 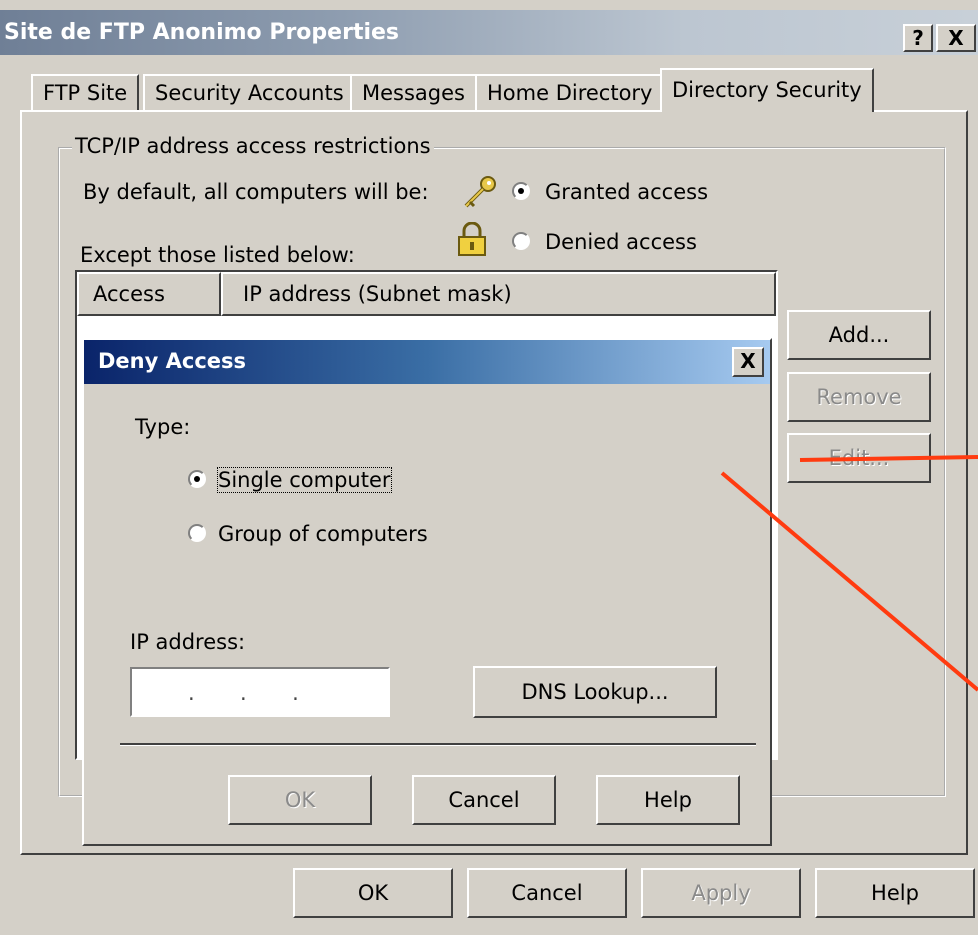 I want to click on annotation-line-edit, so click(x=888, y=458).